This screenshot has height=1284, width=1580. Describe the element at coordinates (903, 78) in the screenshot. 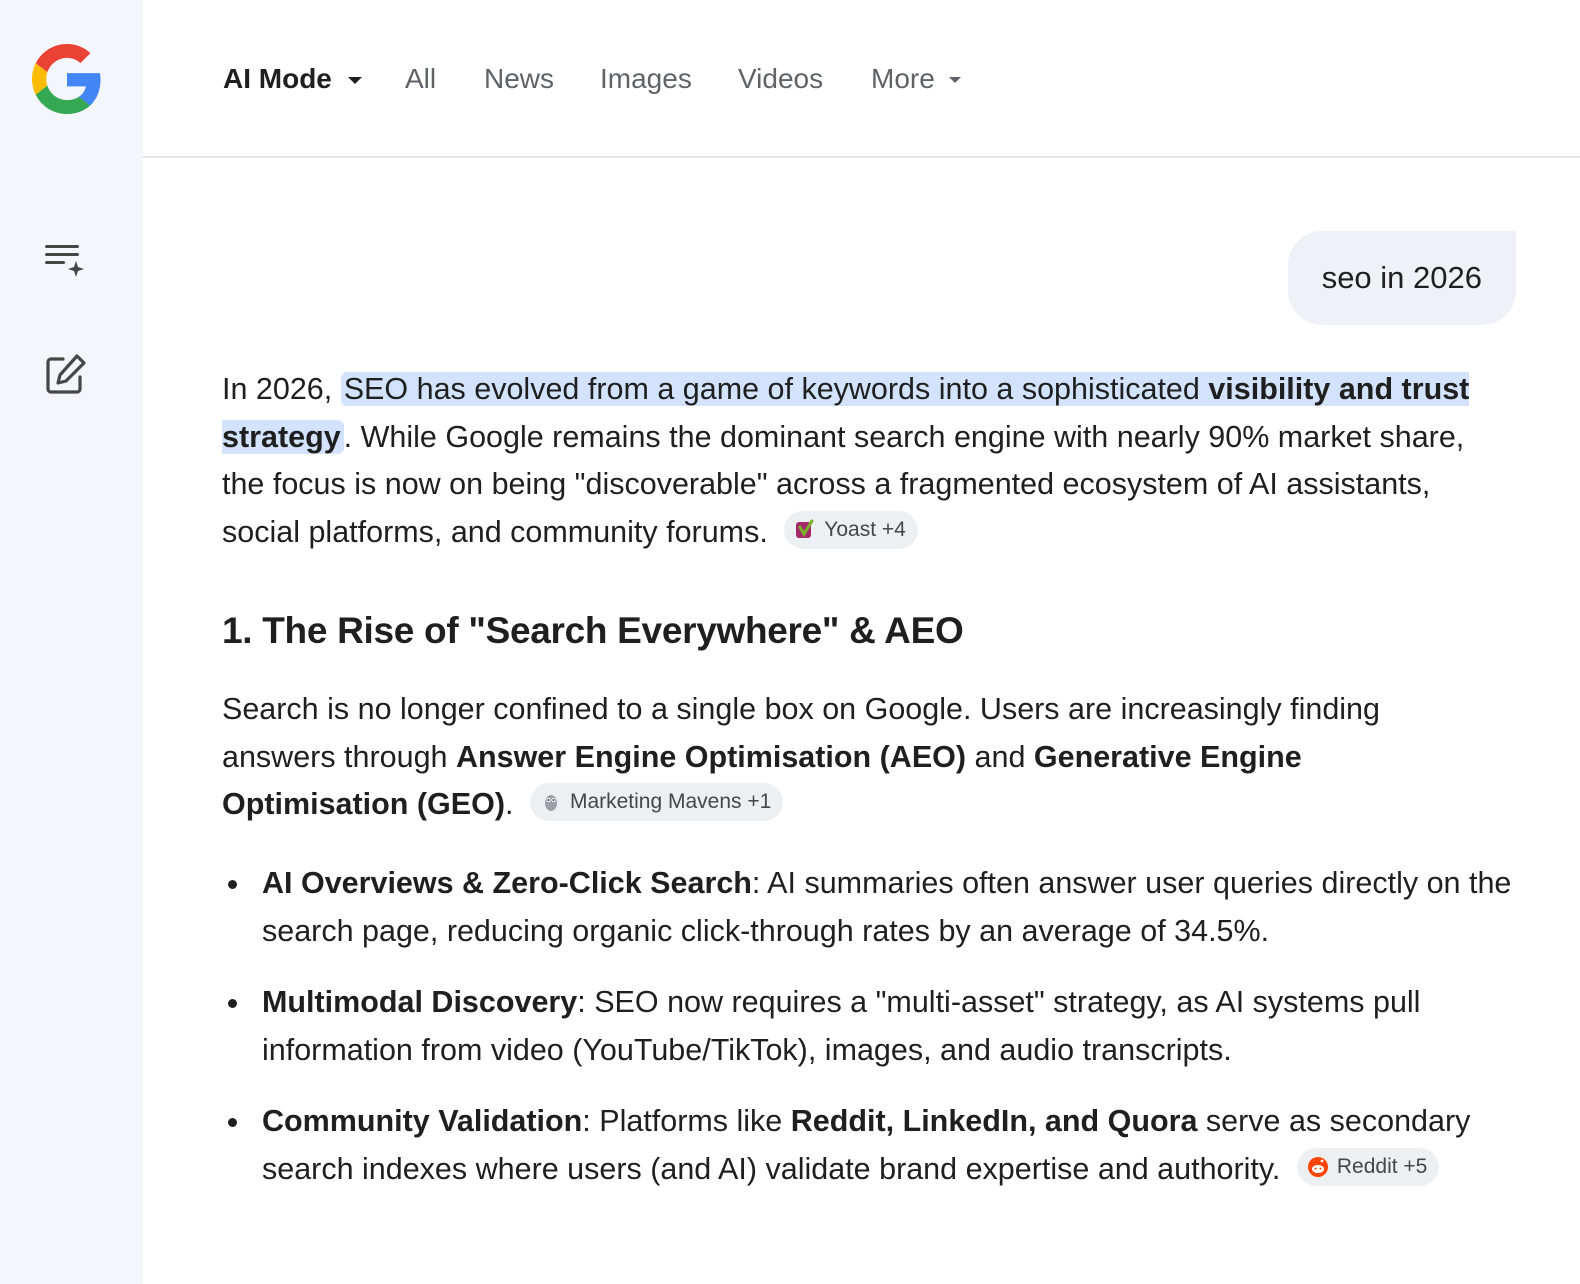

I see `tab-label: More` at that location.